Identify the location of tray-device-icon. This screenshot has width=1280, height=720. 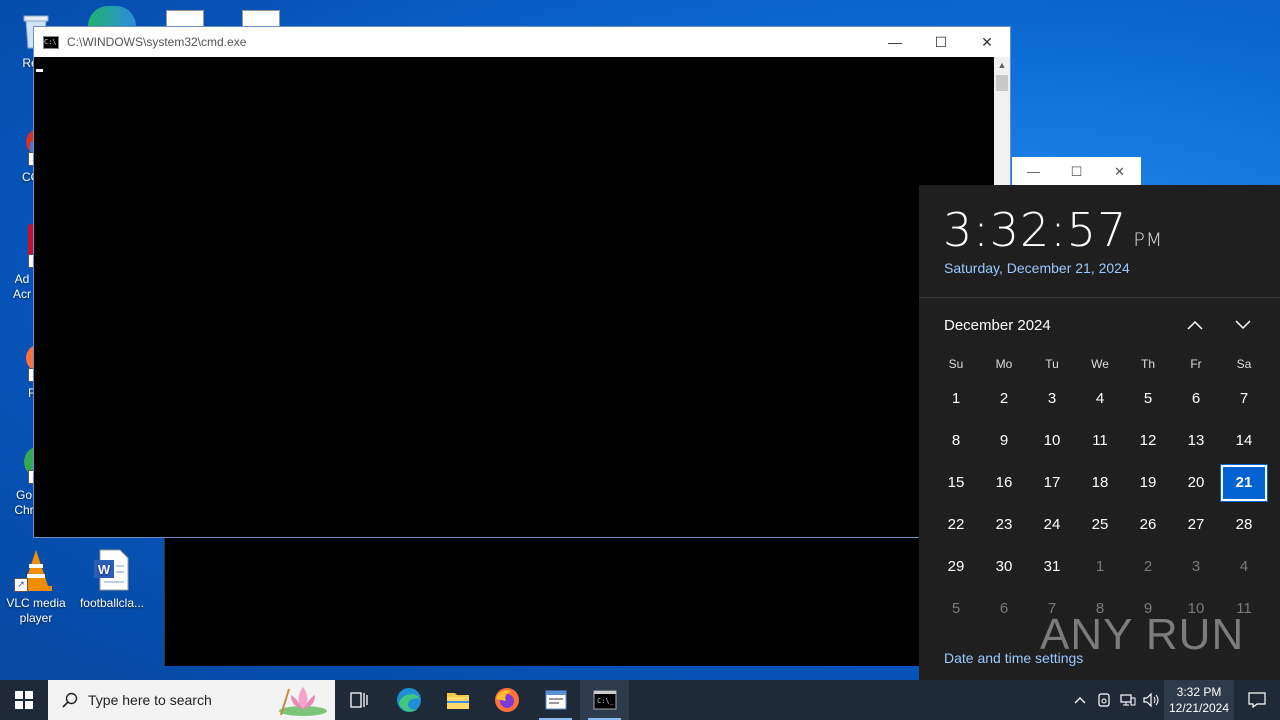
(1104, 700).